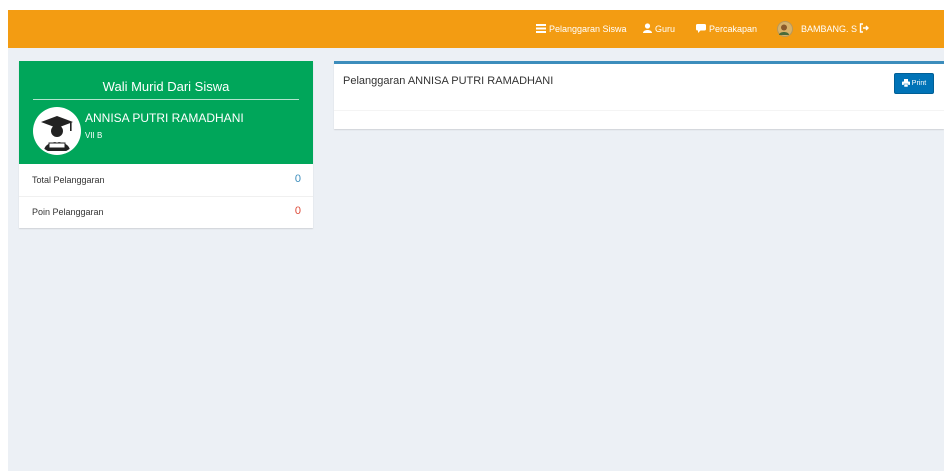  Describe the element at coordinates (733, 29) in the screenshot. I see `nav-percakapan-label: Percakapan` at that location.